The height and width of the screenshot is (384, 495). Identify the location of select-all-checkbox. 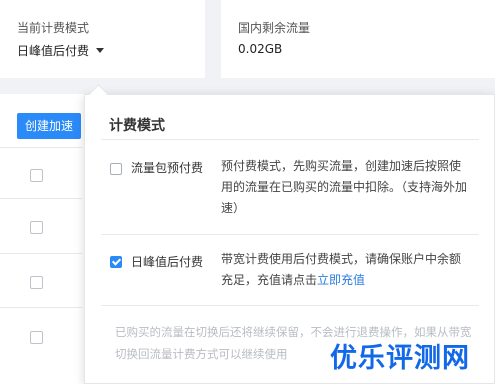
(36, 175).